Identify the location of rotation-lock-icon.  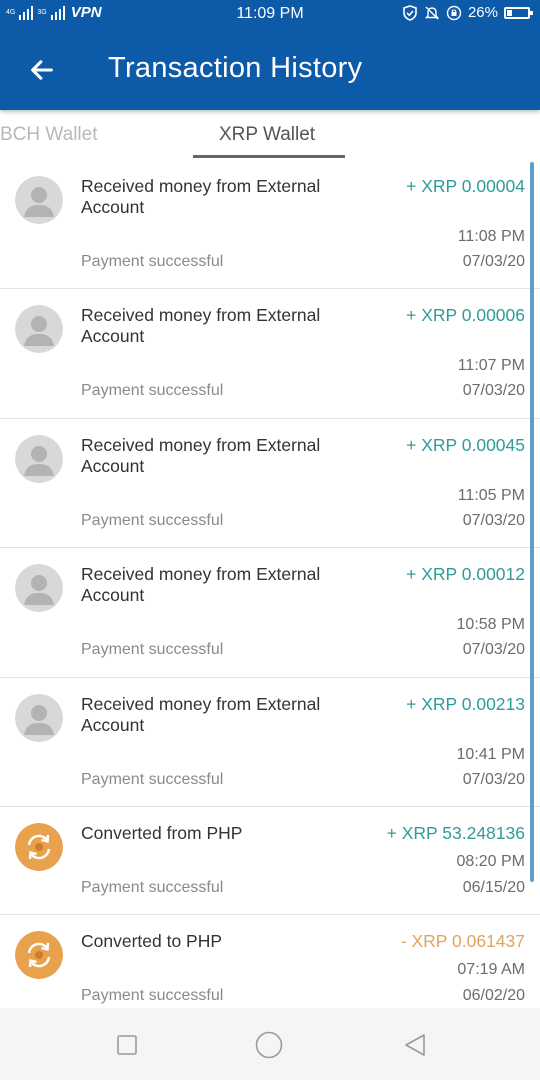
(454, 12).